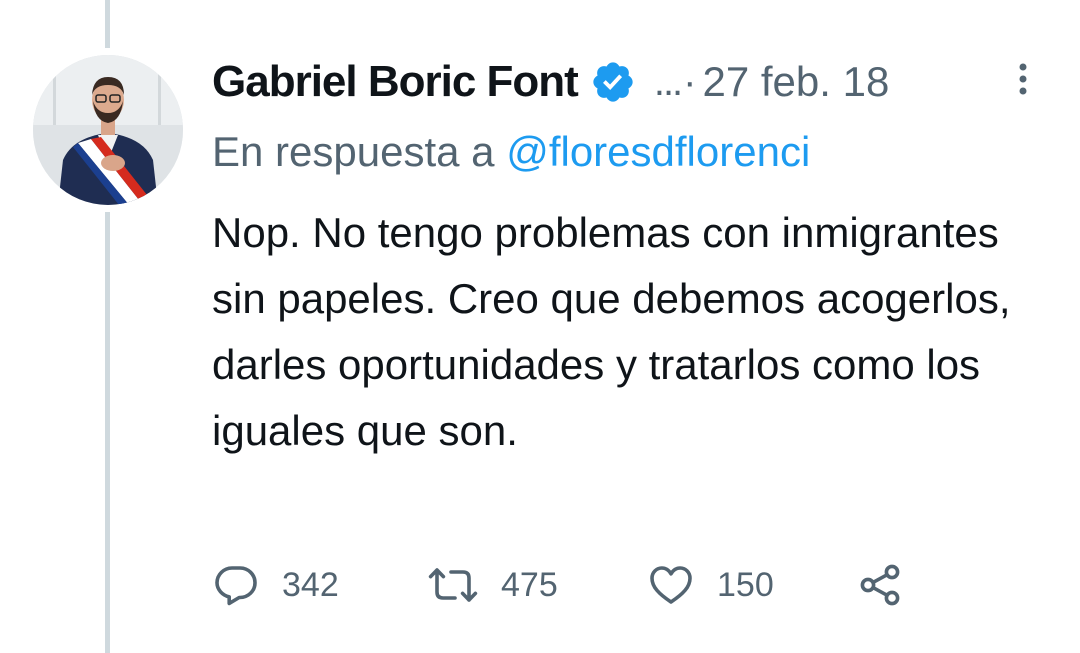 Image resolution: width=1080 pixels, height=653 pixels. What do you see at coordinates (310, 584) in the screenshot?
I see `reply-count: 342` at bounding box center [310, 584].